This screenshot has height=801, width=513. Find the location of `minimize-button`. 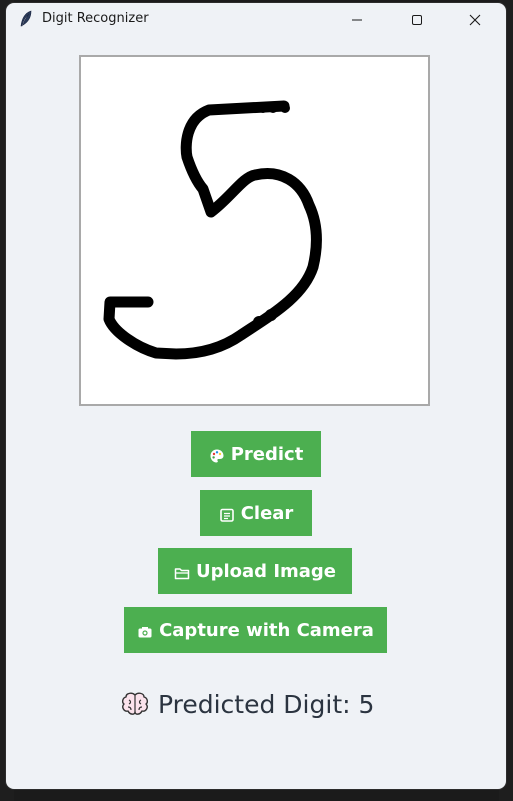

minimize-button is located at coordinates (357, 19).